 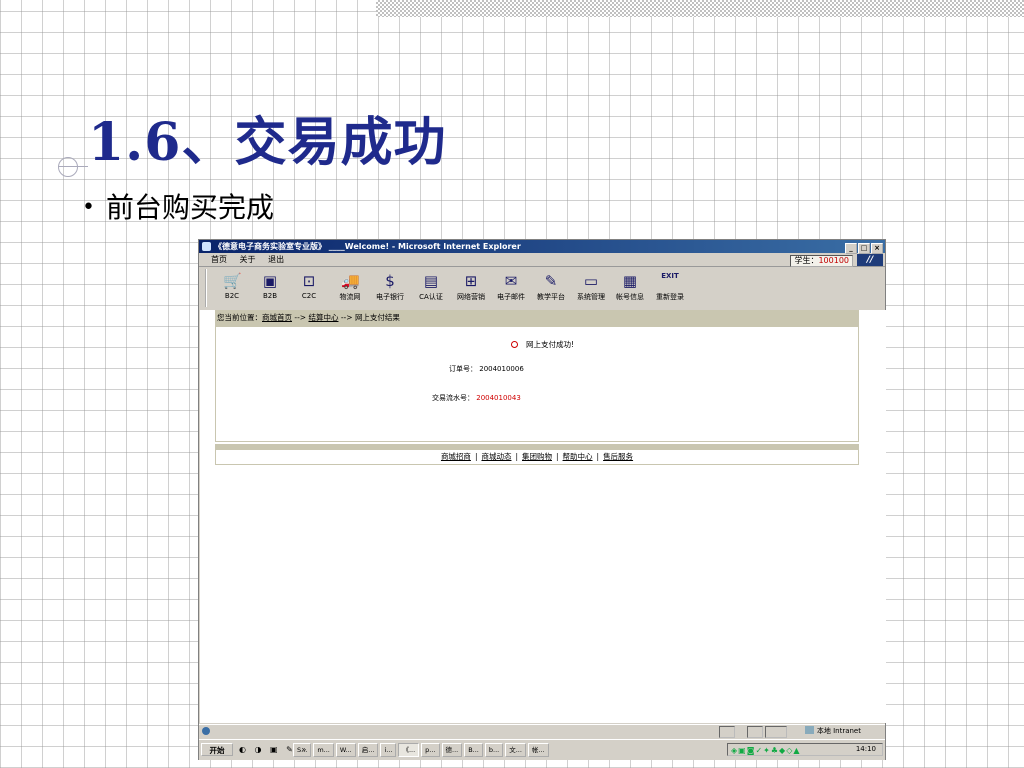 What do you see at coordinates (276, 259) in the screenshot?
I see `menu-logout: 退出` at bounding box center [276, 259].